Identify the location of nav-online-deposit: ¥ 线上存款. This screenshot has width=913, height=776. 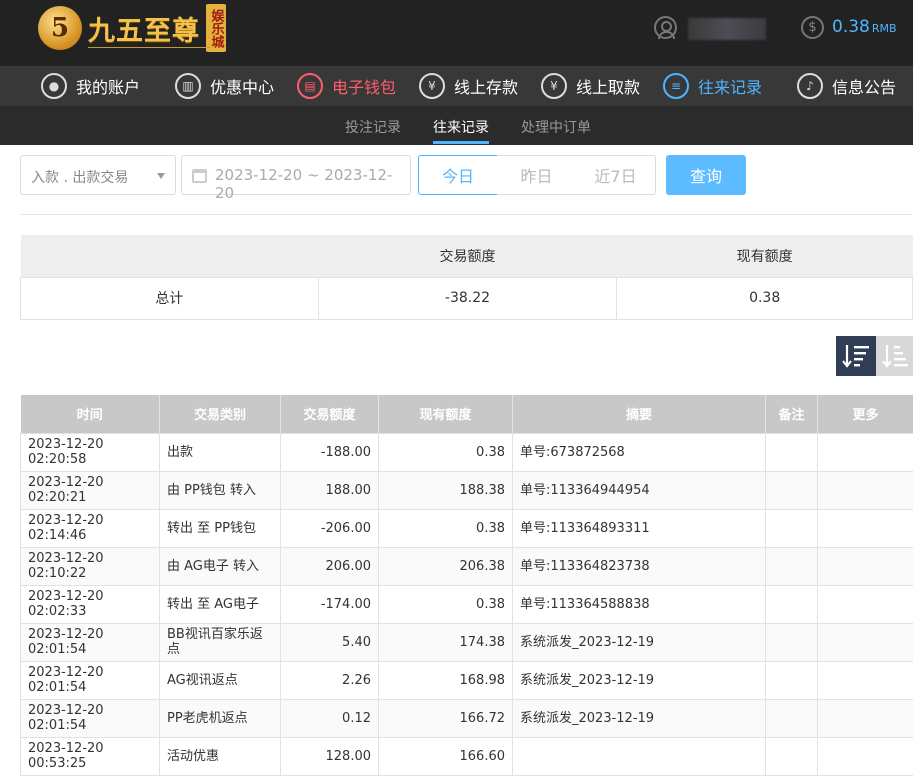
(468, 86).